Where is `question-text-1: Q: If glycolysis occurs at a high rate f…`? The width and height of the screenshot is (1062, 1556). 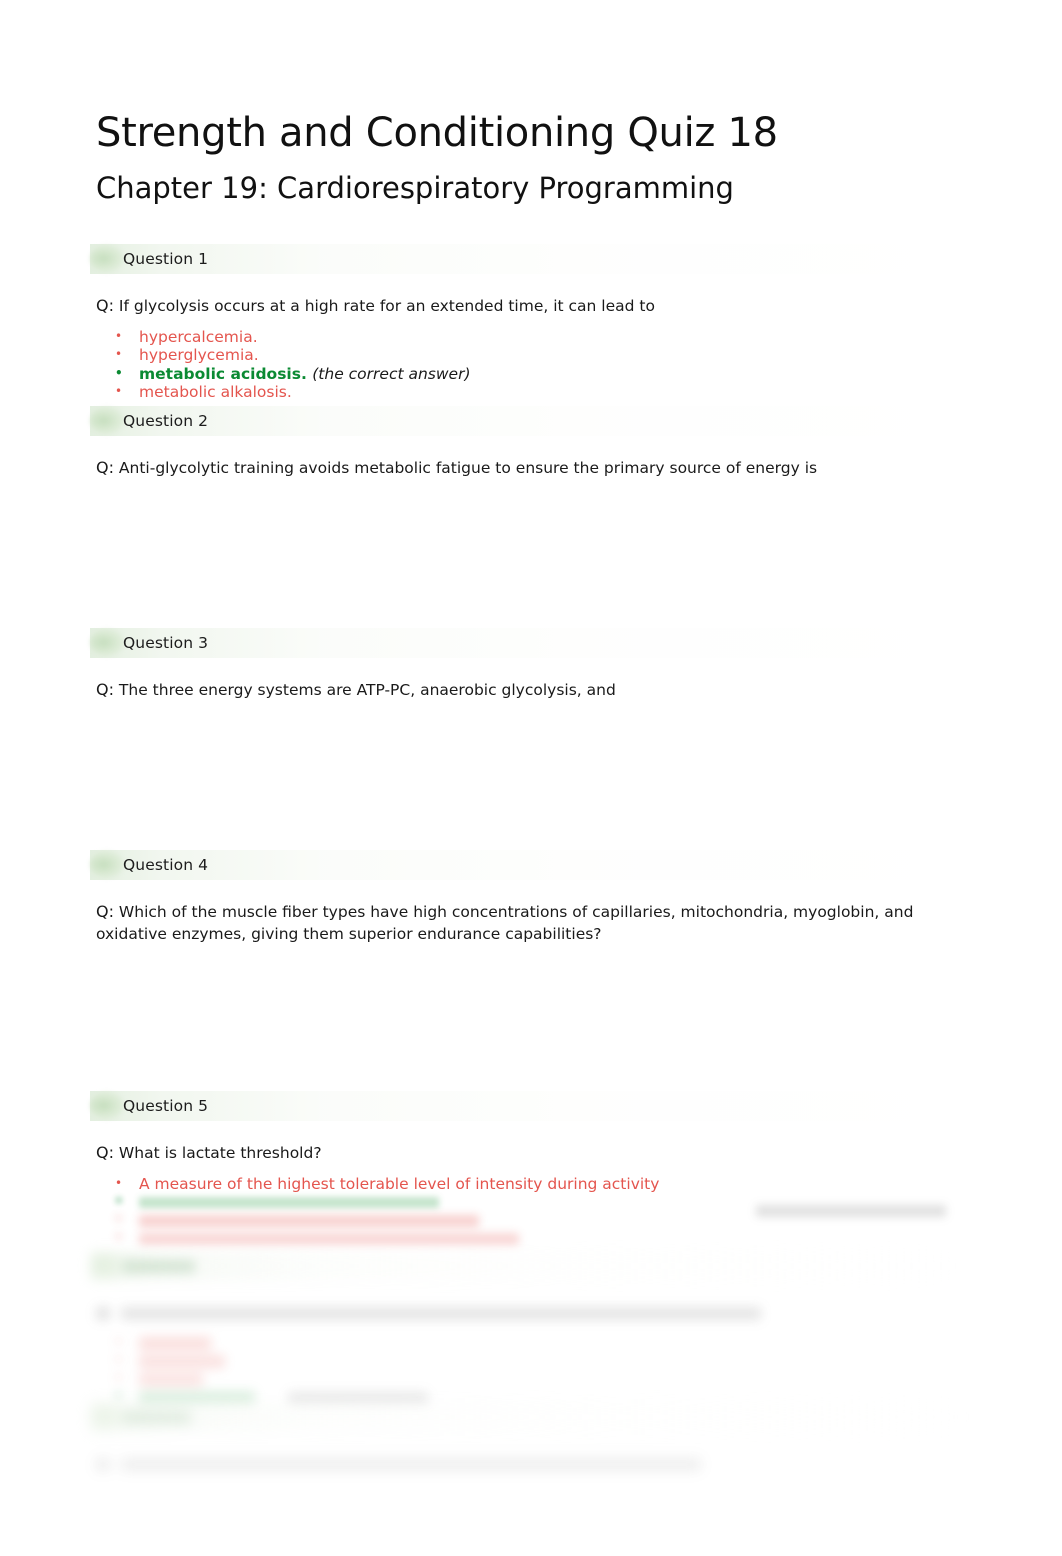
question-text-1: Q: If glycolysis occurs at a high rate f… is located at coordinates (532, 296).